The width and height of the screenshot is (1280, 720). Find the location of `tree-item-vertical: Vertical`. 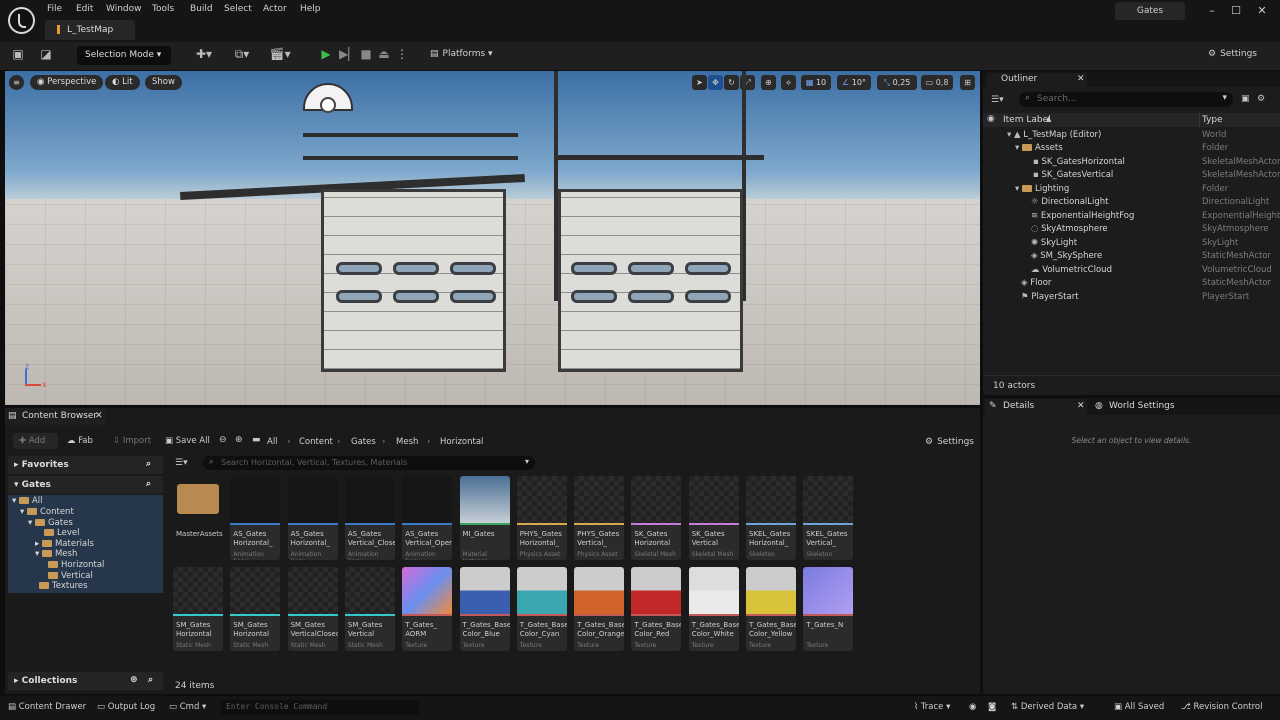

tree-item-vertical: Vertical is located at coordinates (70, 576).